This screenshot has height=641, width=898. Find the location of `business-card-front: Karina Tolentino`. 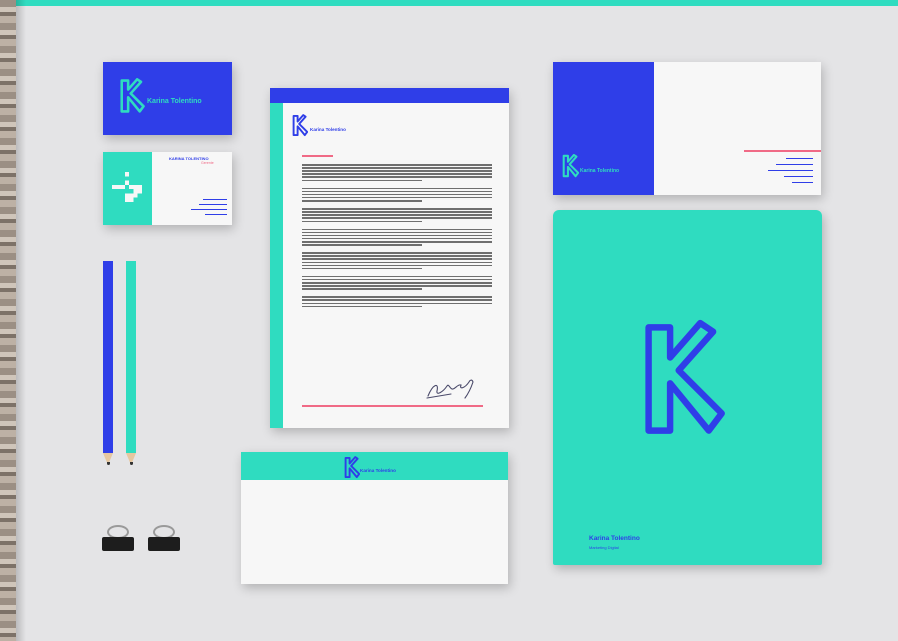

business-card-front: Karina Tolentino is located at coordinates (167, 98).